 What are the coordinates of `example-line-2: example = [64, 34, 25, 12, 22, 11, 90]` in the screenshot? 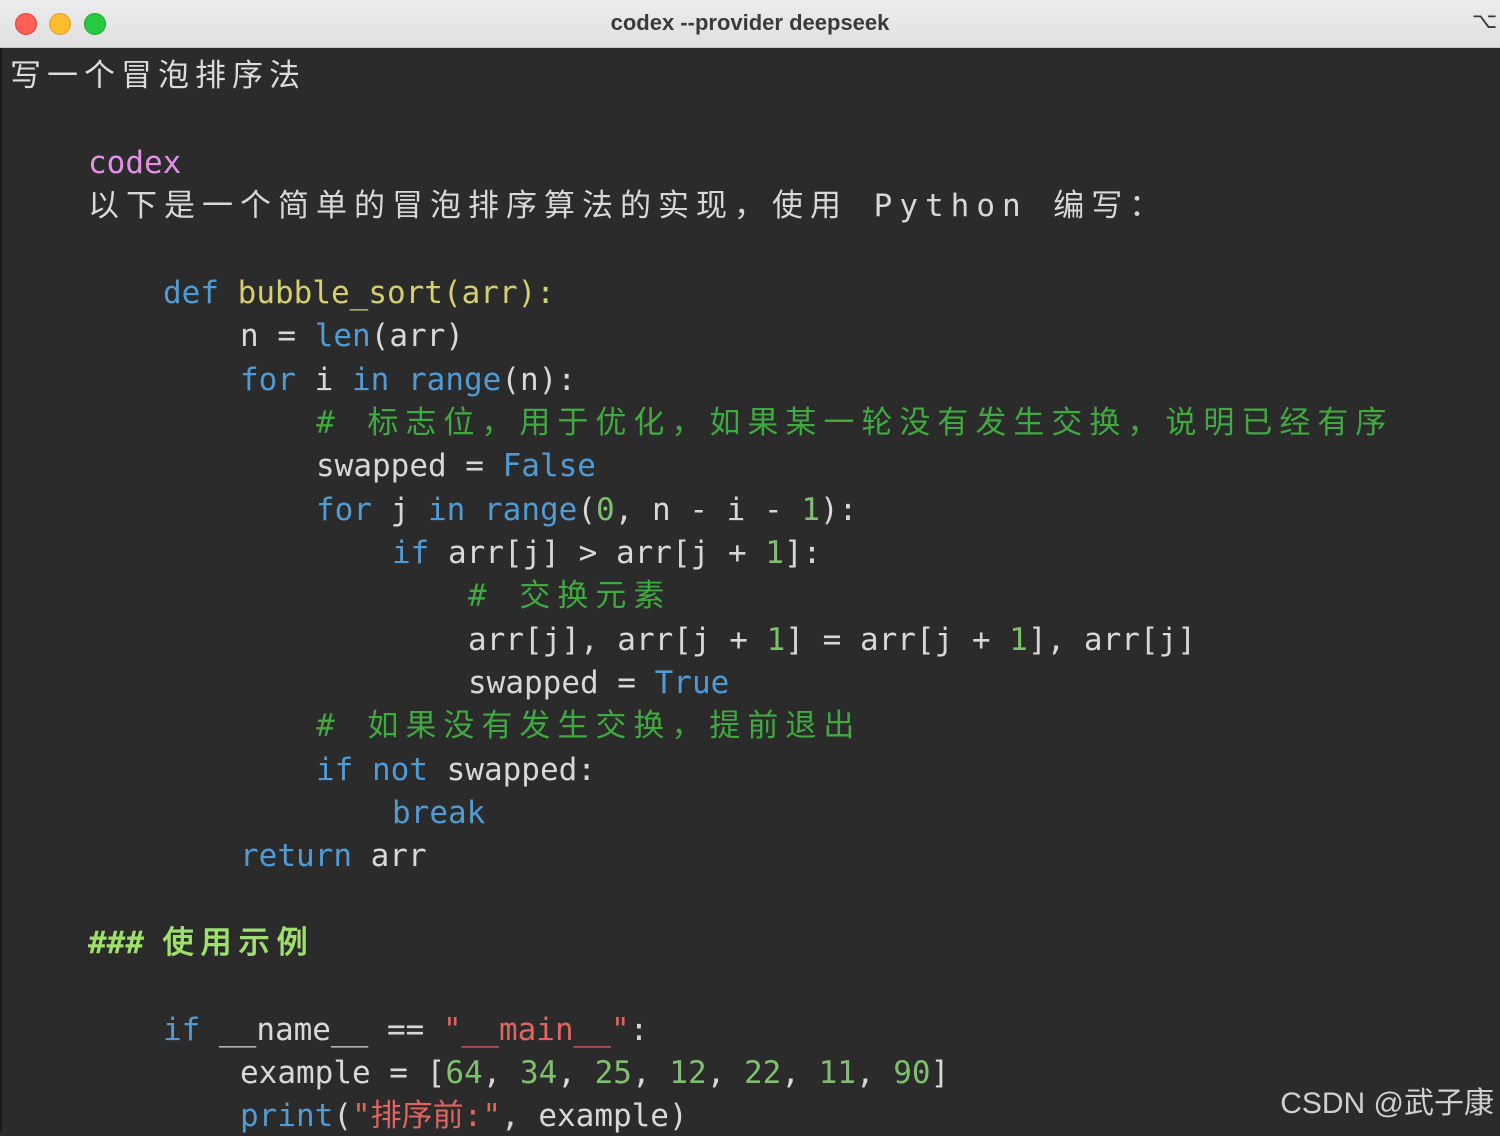 It's located at (594, 1073).